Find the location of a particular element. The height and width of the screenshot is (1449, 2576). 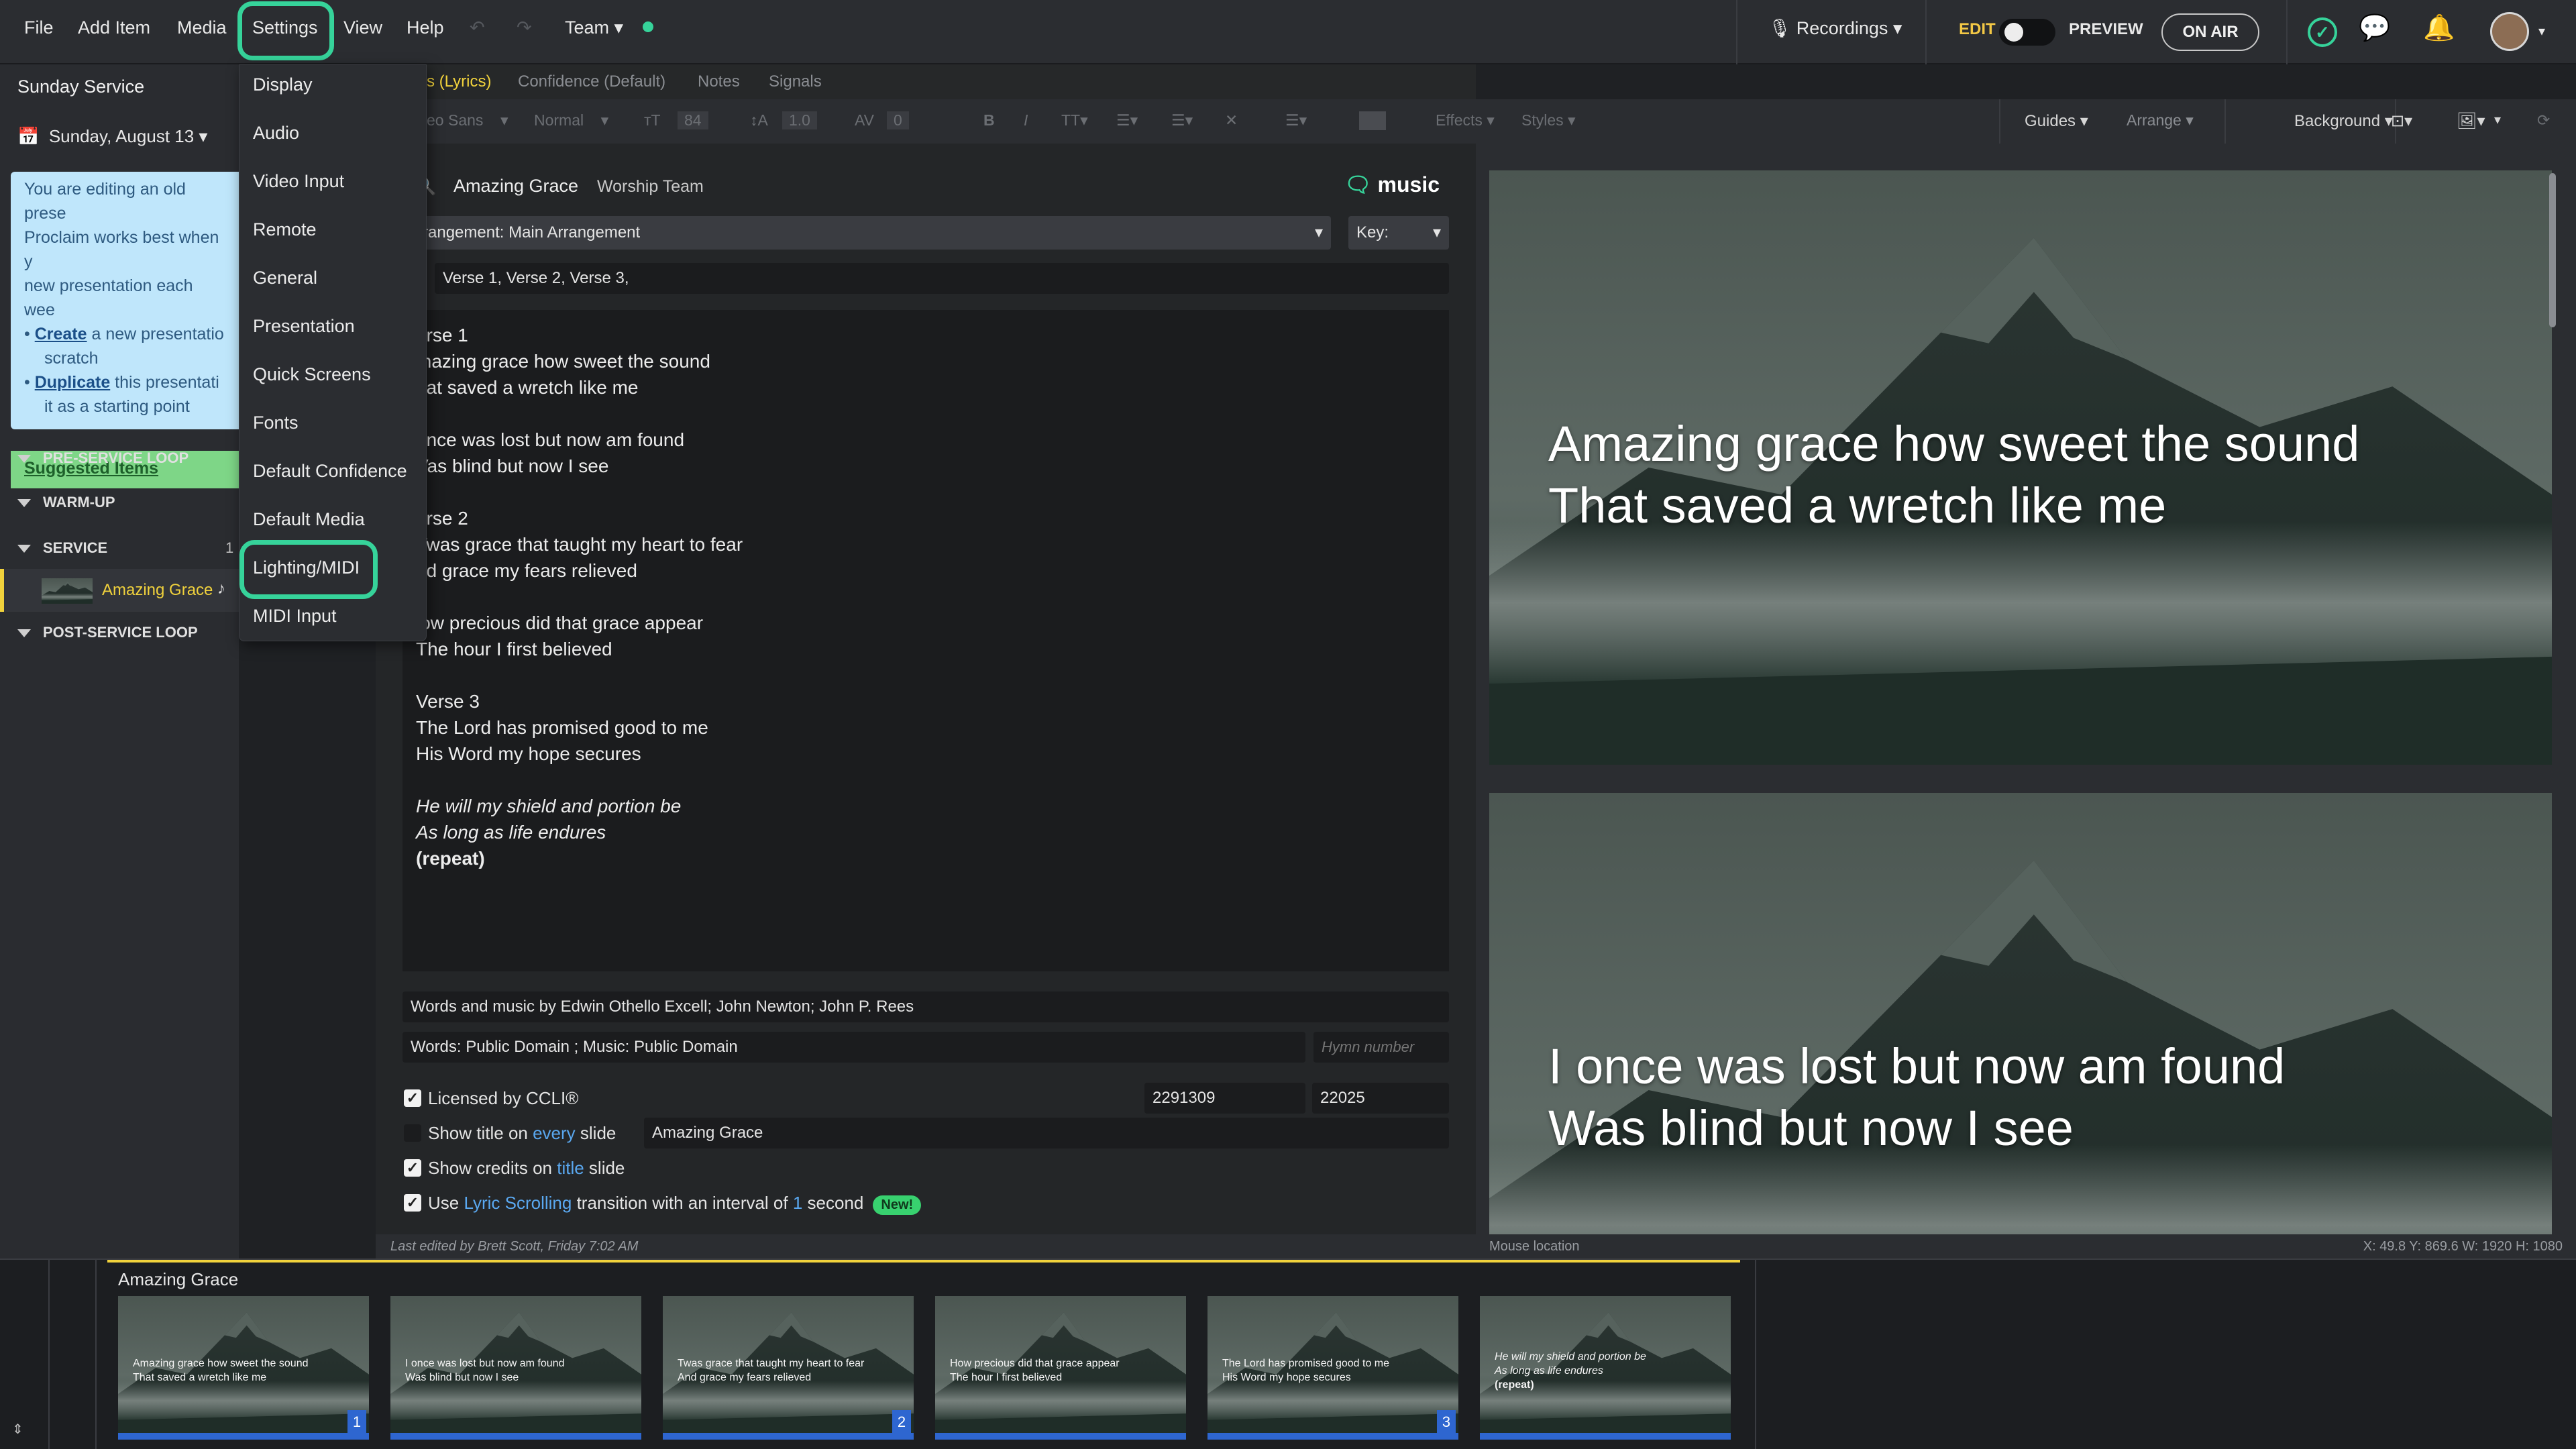

arrangement-select: rangement: Main Arrangement ▾ is located at coordinates (873, 233).